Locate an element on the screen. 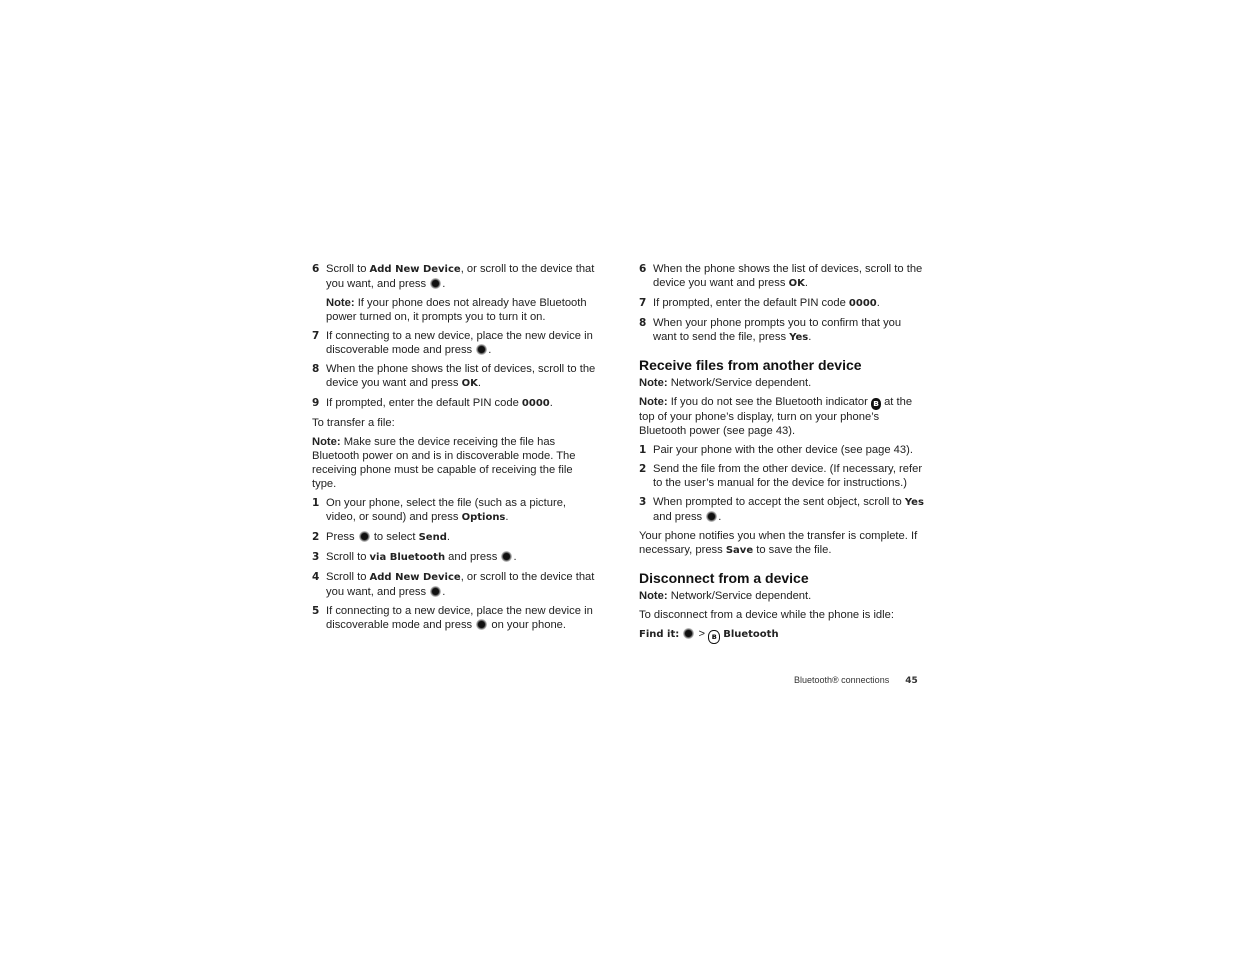  bluetooth-menu-icon: ʙ is located at coordinates (714, 637).